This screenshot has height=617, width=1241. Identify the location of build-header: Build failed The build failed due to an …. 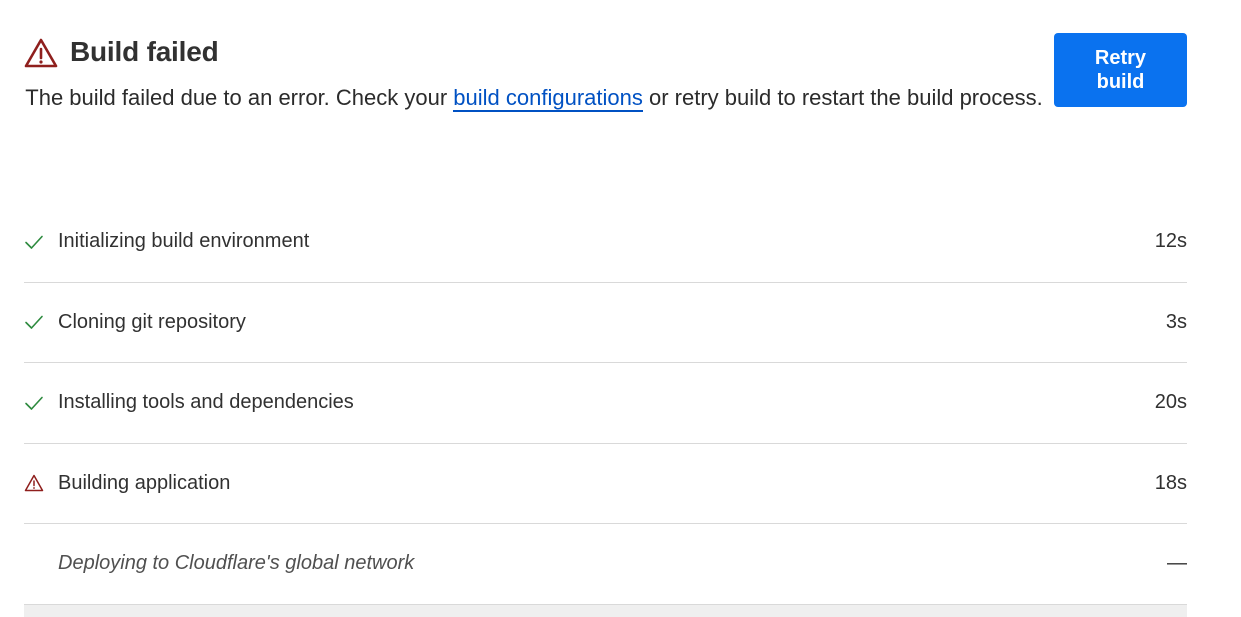
(534, 74).